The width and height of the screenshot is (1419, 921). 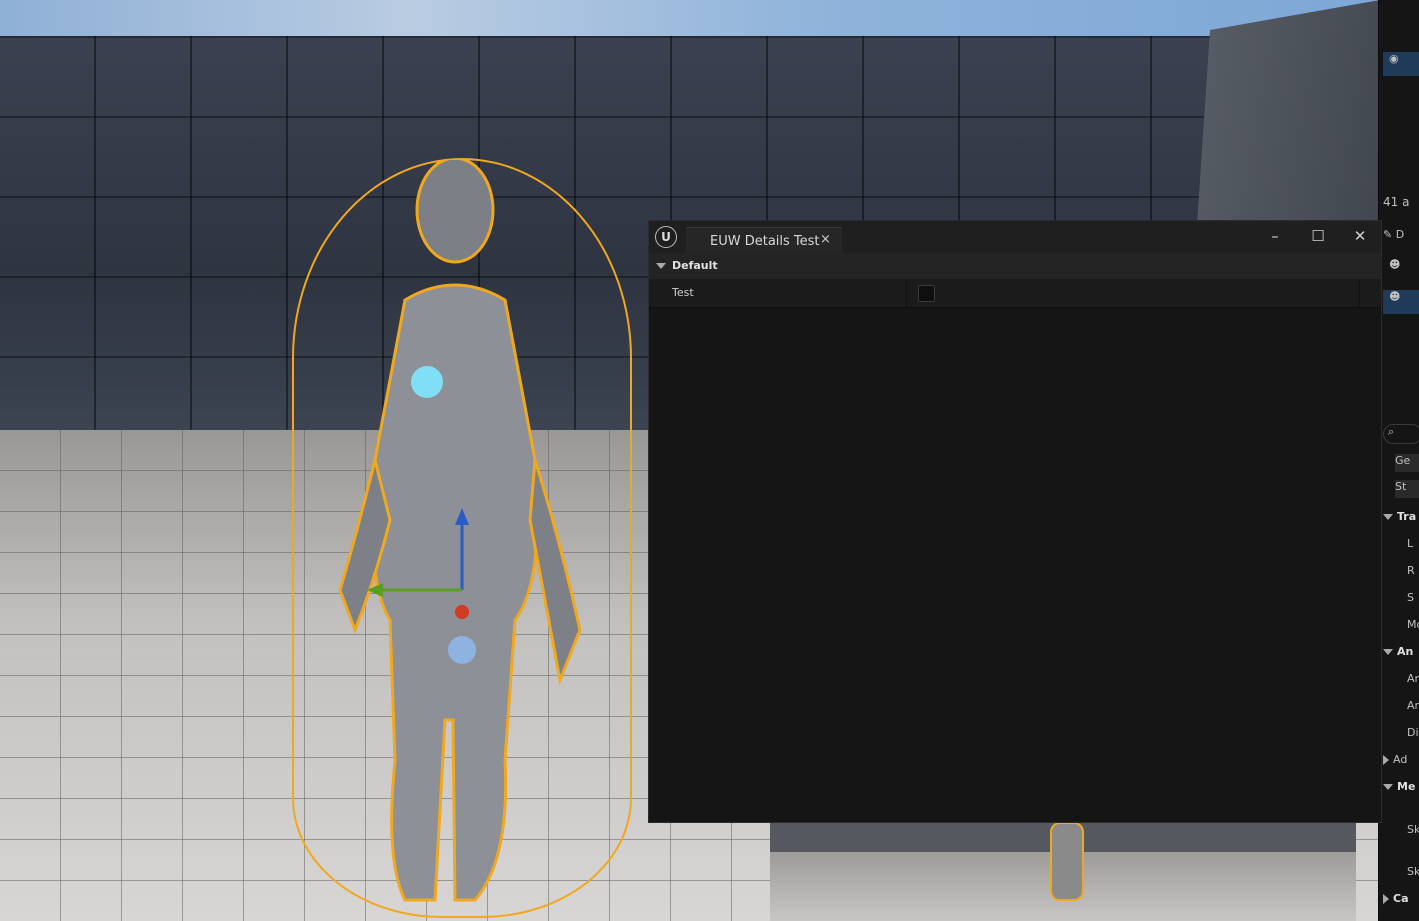 What do you see at coordinates (1413, 630) in the screenshot?
I see `property-row: Mo` at bounding box center [1413, 630].